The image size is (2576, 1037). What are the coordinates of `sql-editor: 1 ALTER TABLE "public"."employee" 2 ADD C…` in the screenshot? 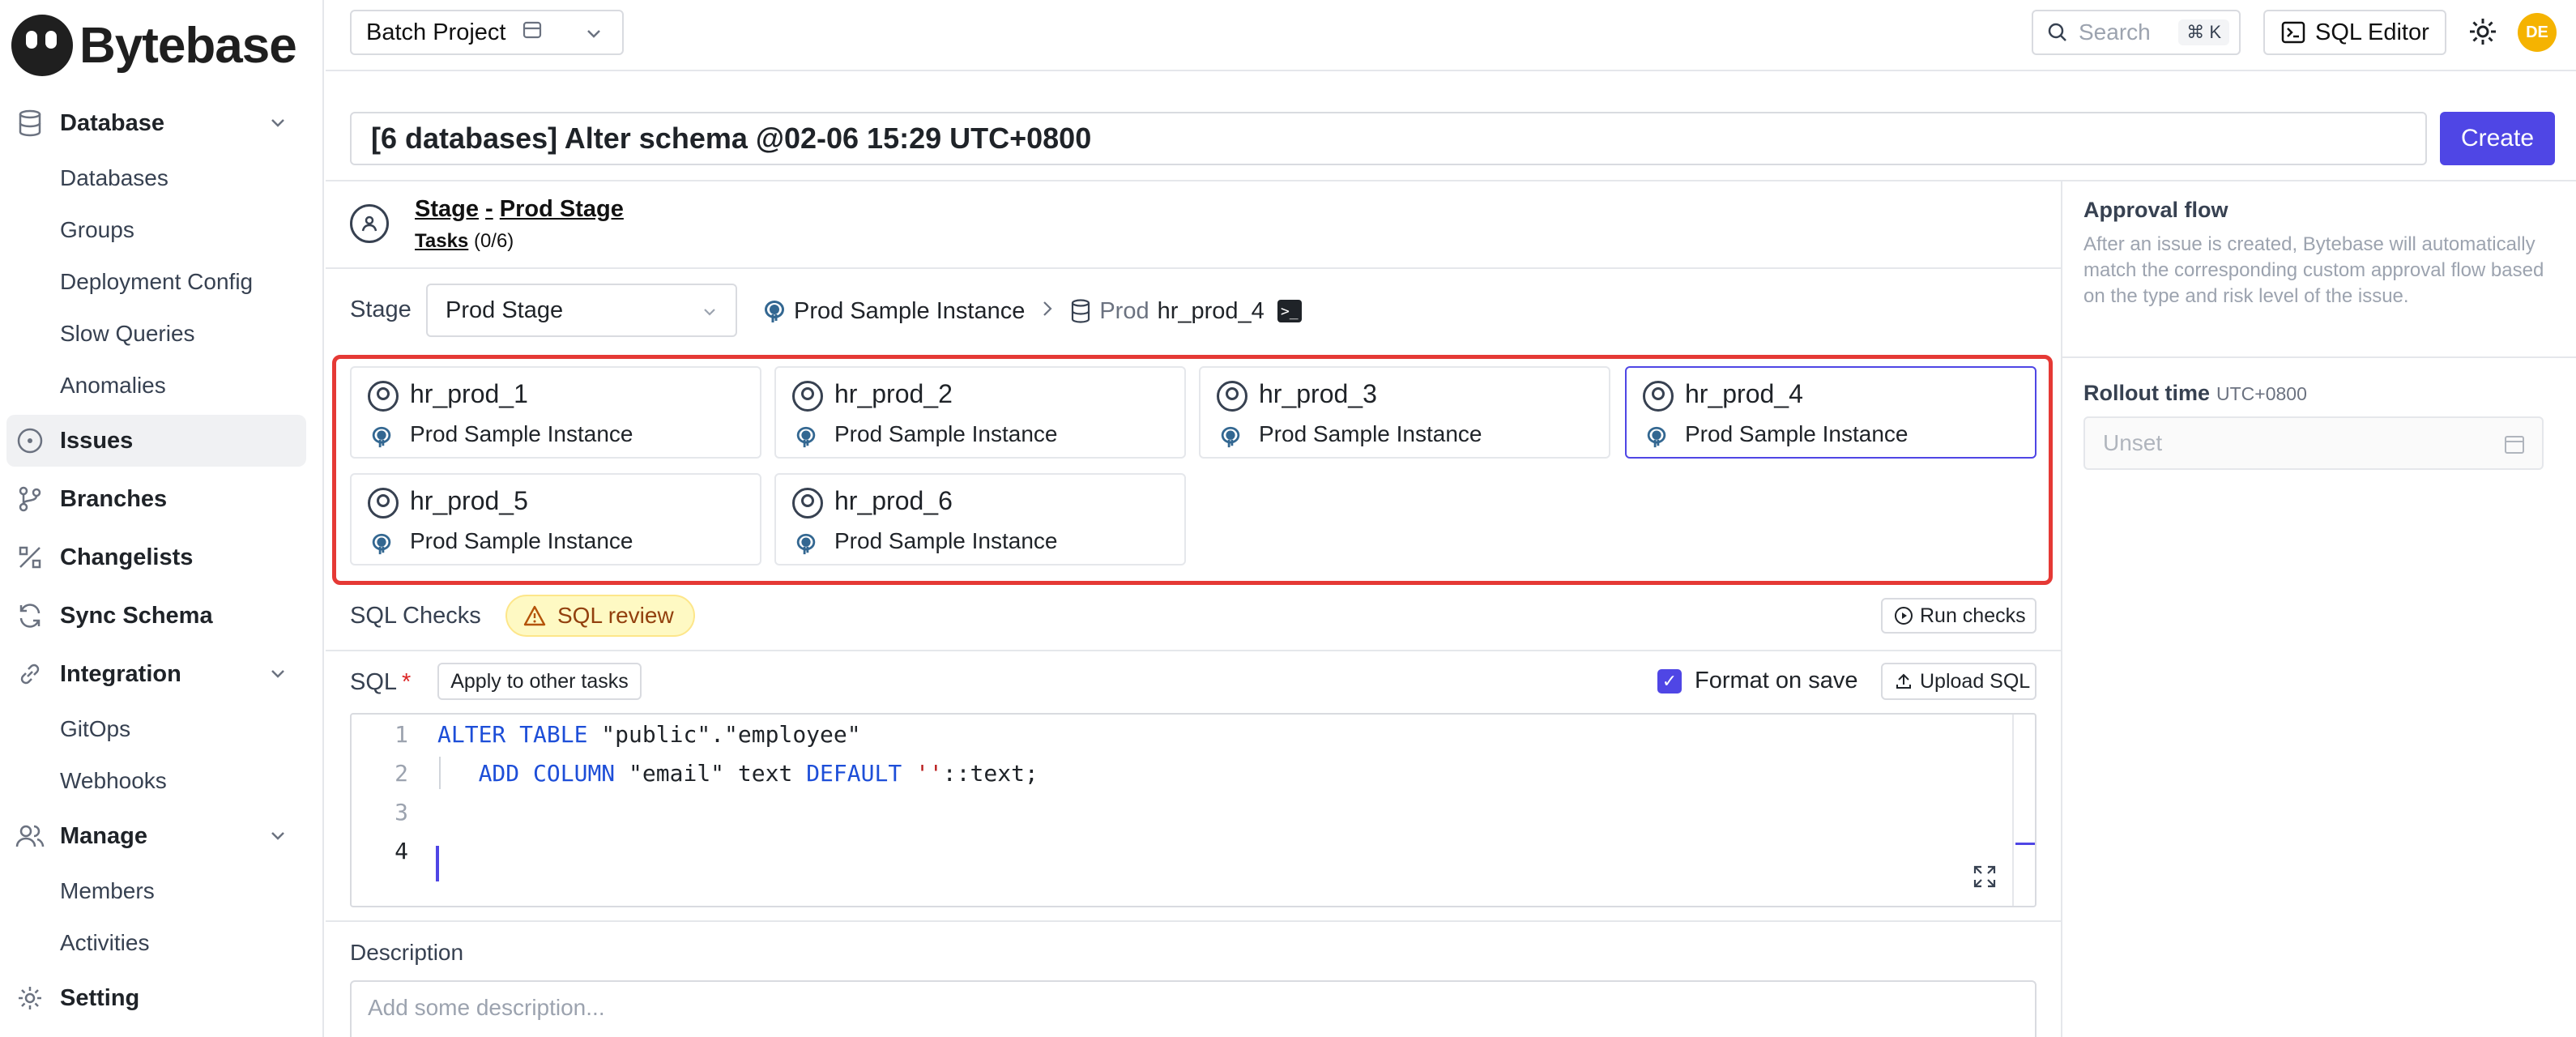 It's located at (1193, 810).